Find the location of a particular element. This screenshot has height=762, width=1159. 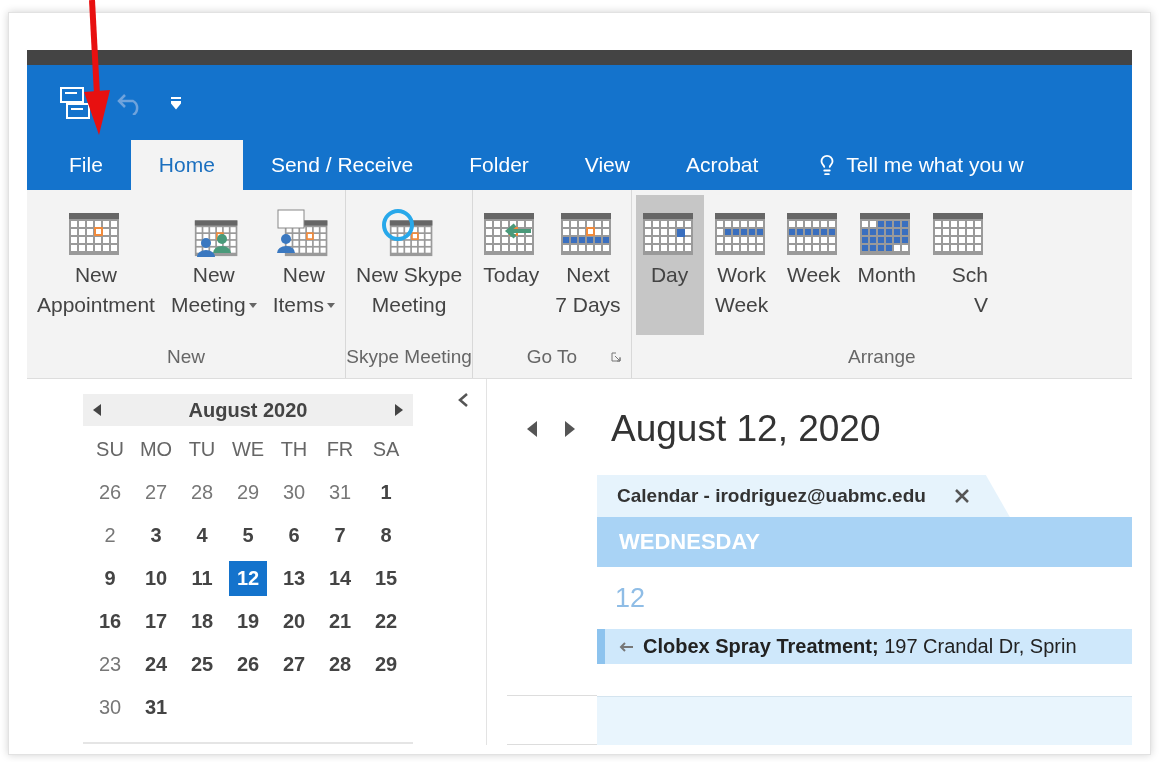

calendar-day: 24 is located at coordinates (156, 664).